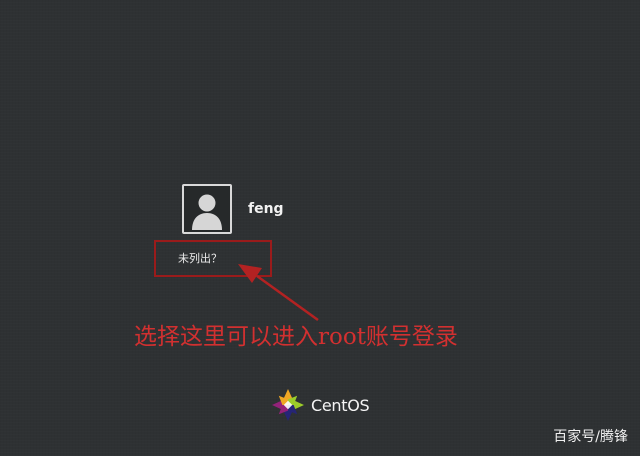  Describe the element at coordinates (590, 437) in the screenshot. I see `watermark-text: 百家号/腾锋` at that location.